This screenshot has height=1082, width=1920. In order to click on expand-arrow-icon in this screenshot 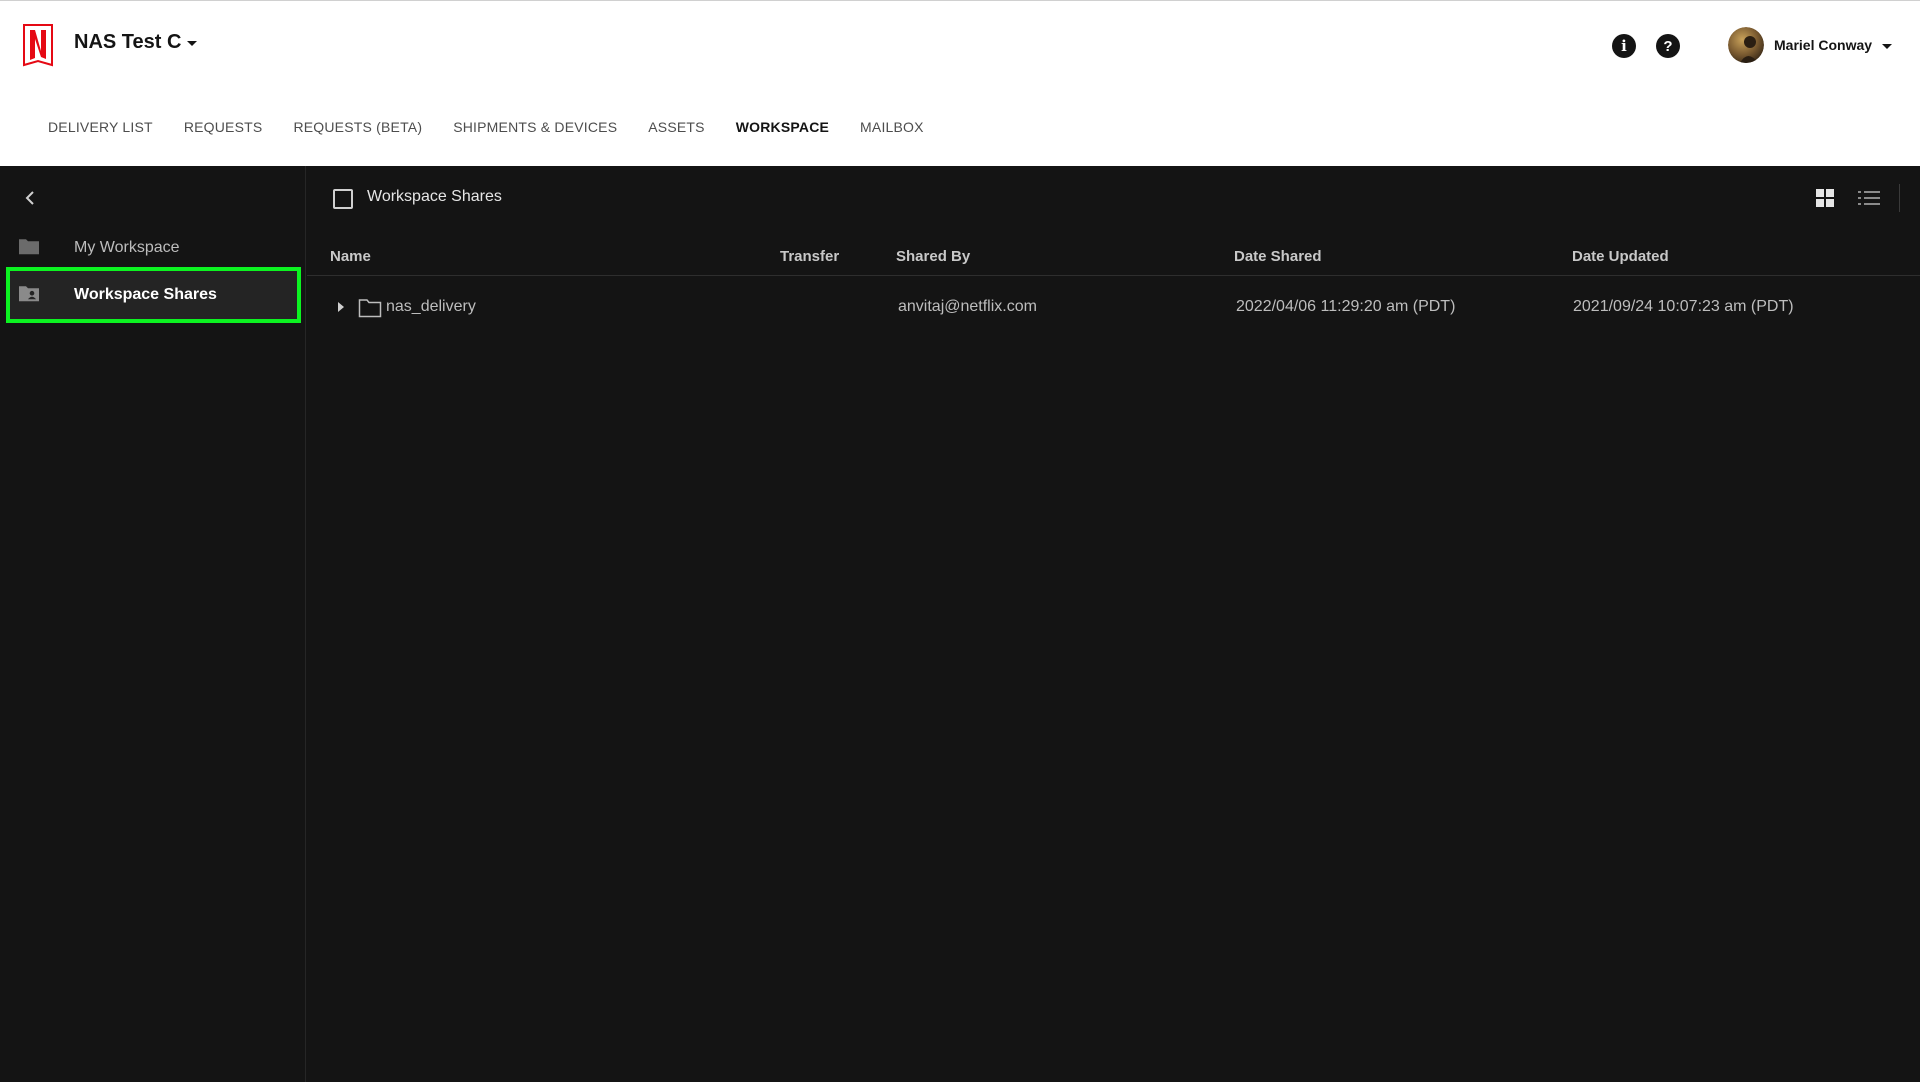, I will do `click(341, 307)`.